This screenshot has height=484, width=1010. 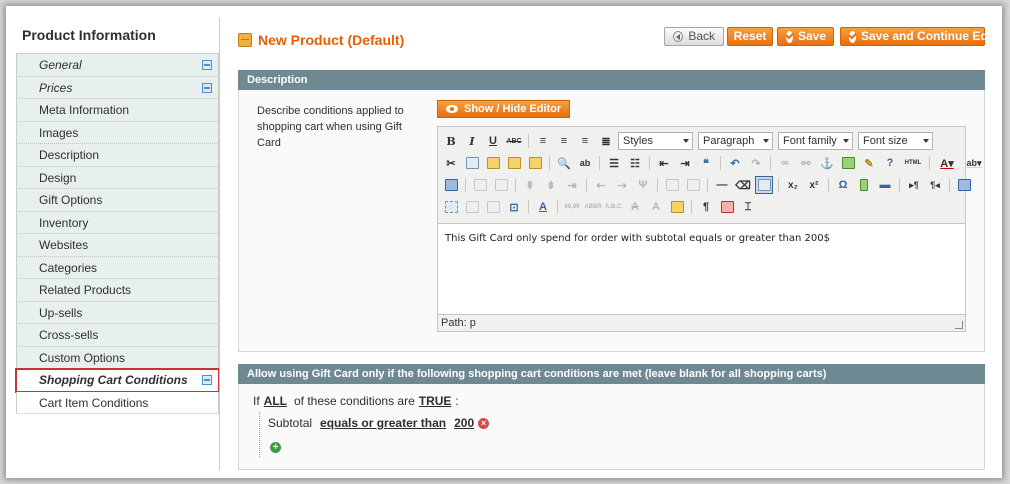 I want to click on absolute-icon: ⊡, so click(x=514, y=207).